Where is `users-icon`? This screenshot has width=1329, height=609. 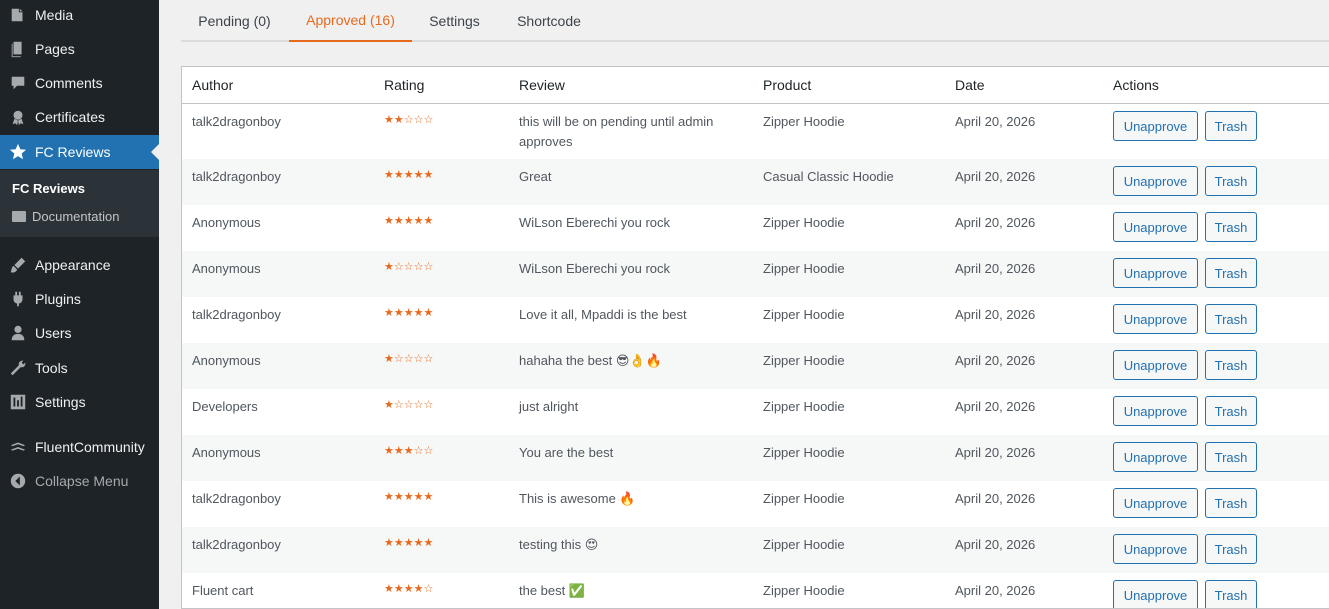
users-icon is located at coordinates (17, 333).